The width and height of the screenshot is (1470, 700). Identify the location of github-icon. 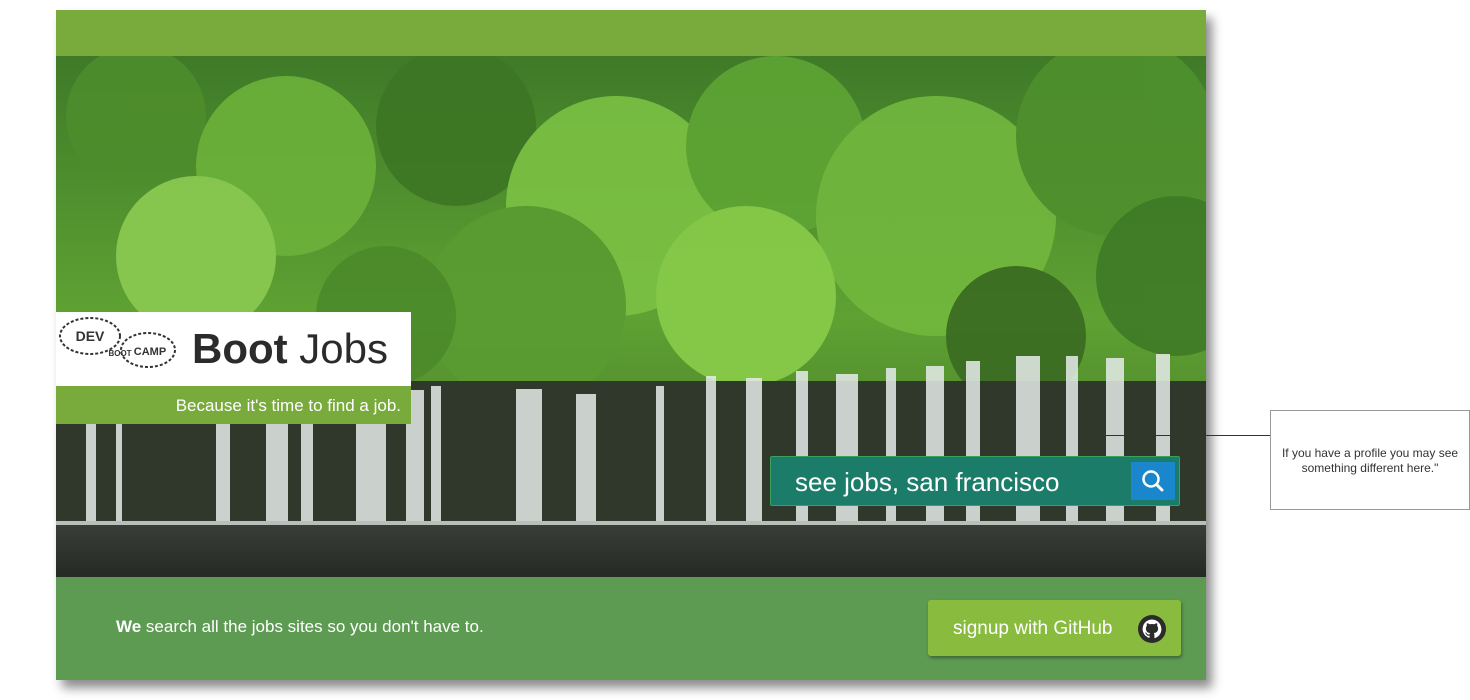
(1152, 629).